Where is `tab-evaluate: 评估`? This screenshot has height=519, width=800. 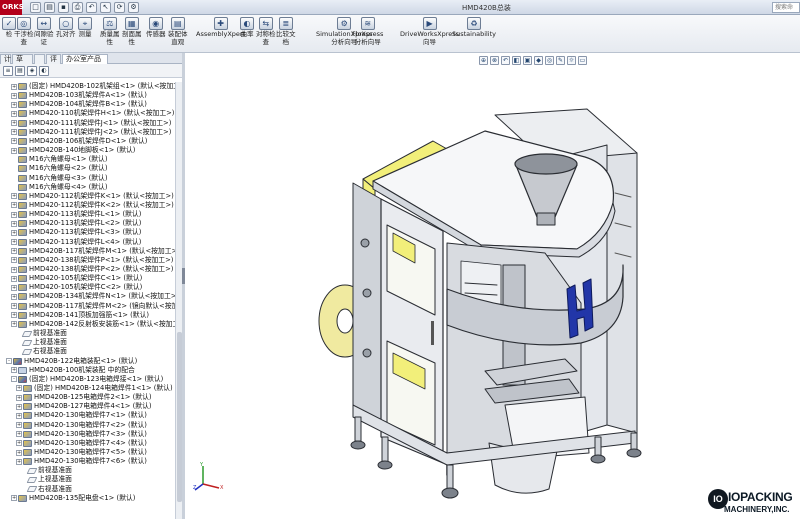 tab-evaluate: 评估 is located at coordinates (53, 63).